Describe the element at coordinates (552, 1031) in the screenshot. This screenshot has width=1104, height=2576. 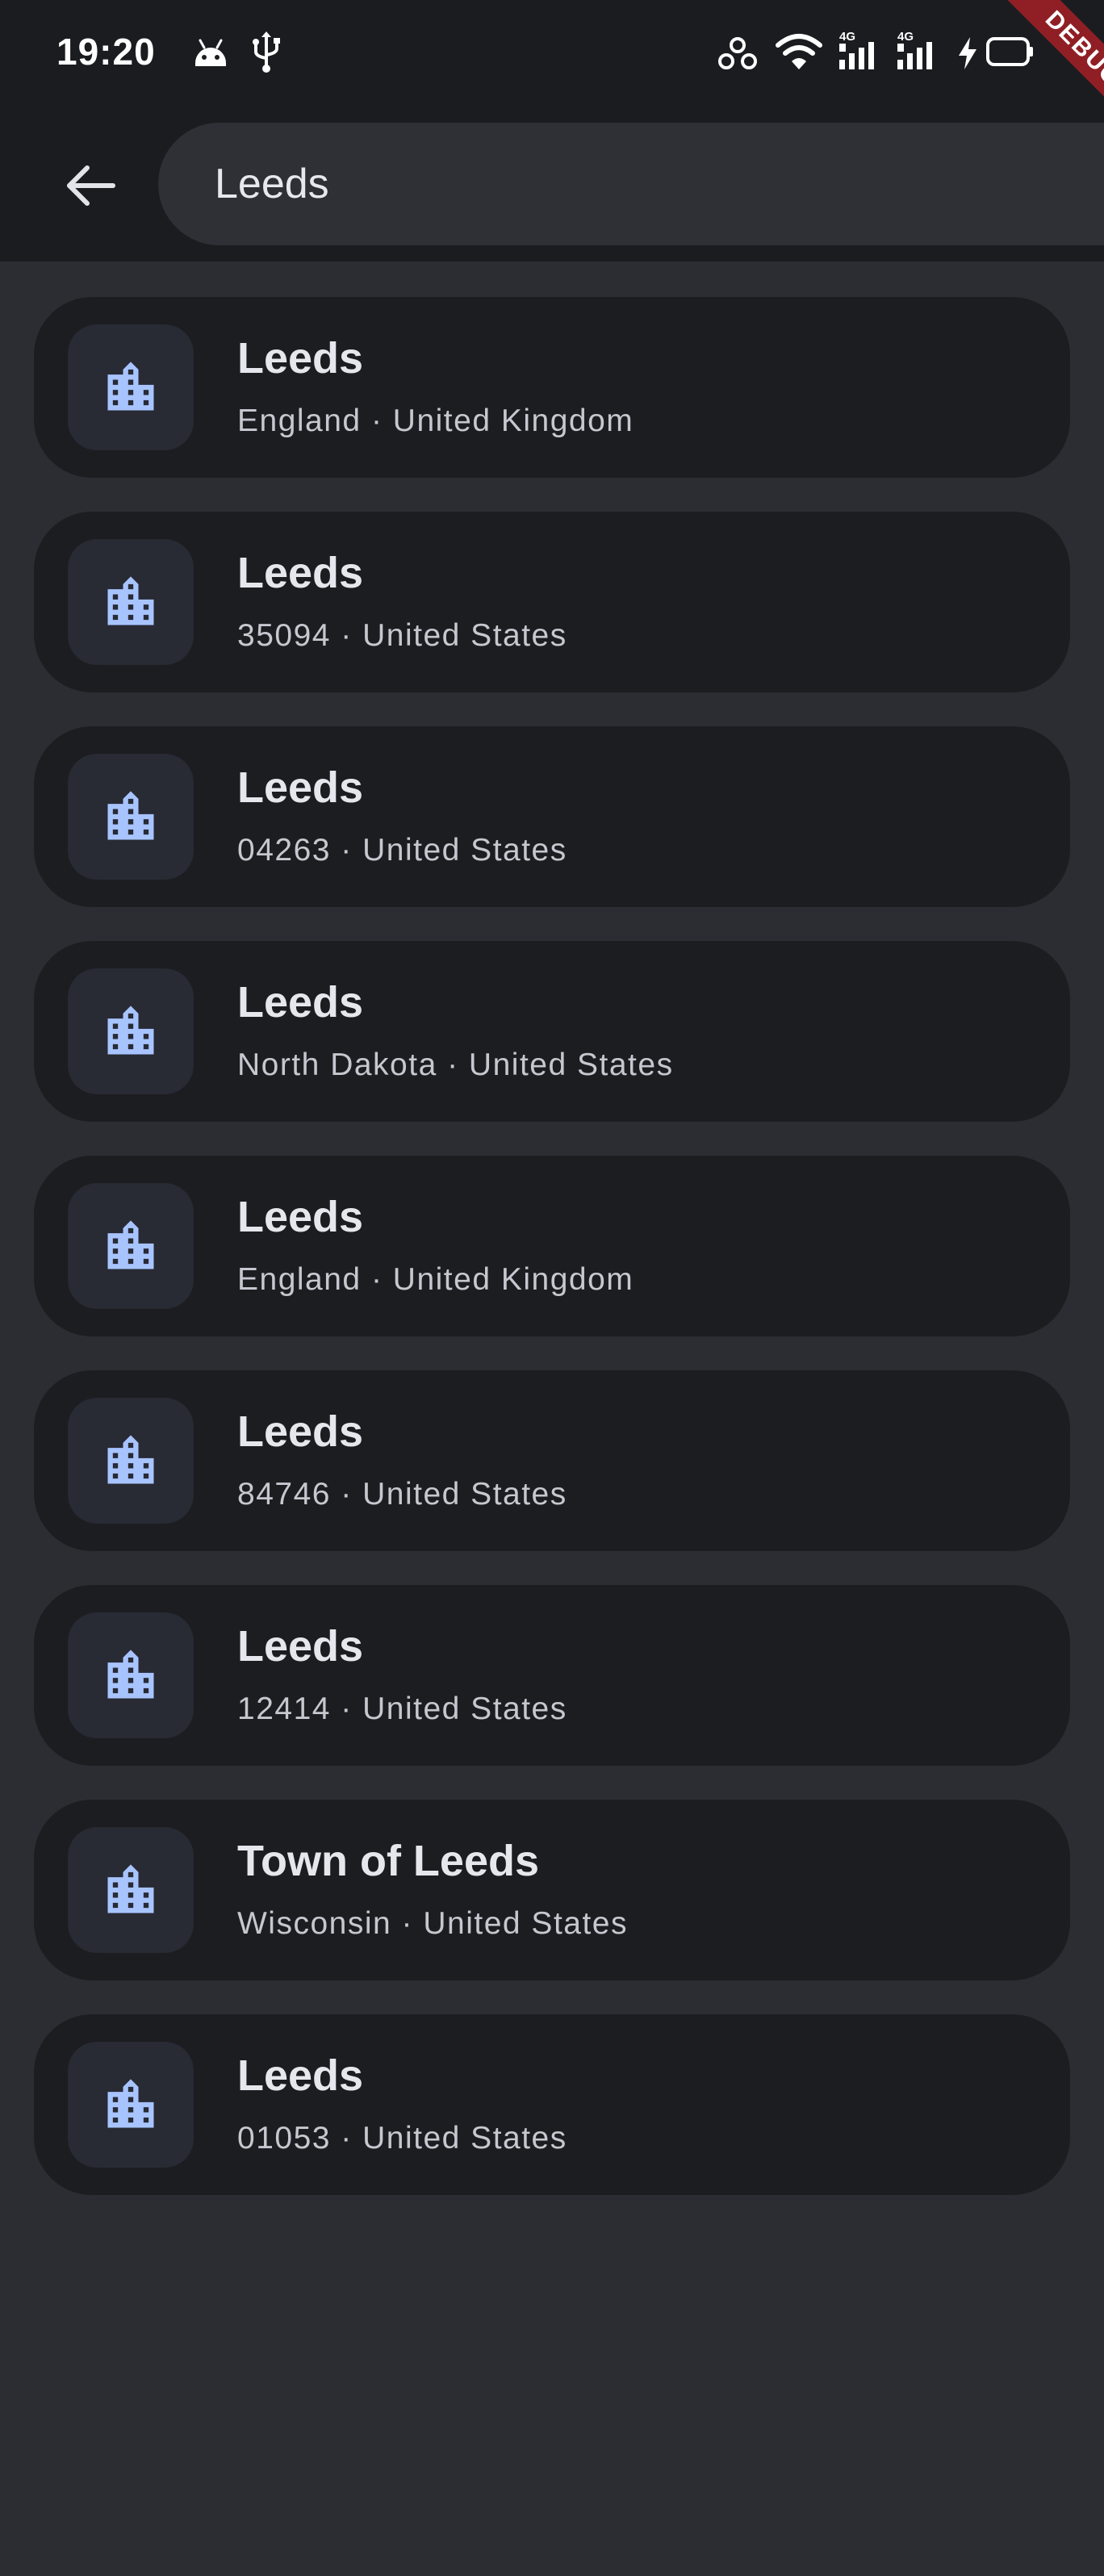
I see `result-item: Leeds North Dakota · United States` at that location.